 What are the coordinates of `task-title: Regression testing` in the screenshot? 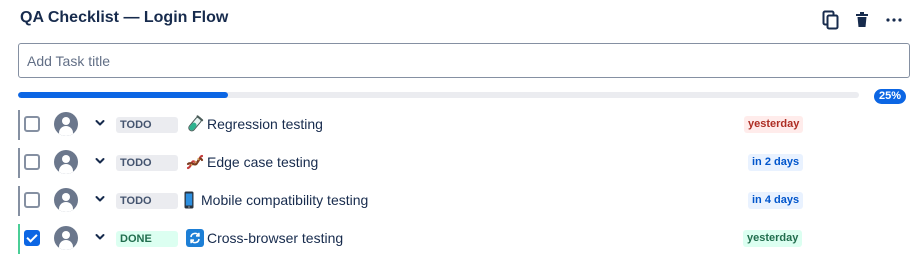 It's located at (265, 124).